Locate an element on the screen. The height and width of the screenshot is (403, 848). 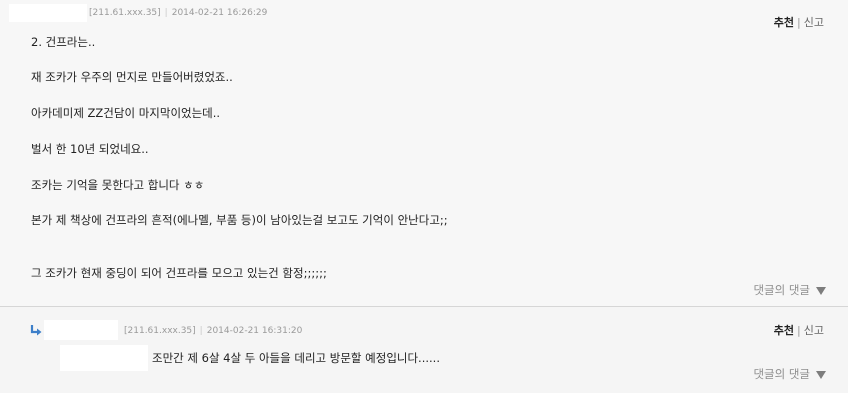
comment-meta: [211.61.xxx.35] | 2014-02-21 16:26:29 is located at coordinates (178, 13).